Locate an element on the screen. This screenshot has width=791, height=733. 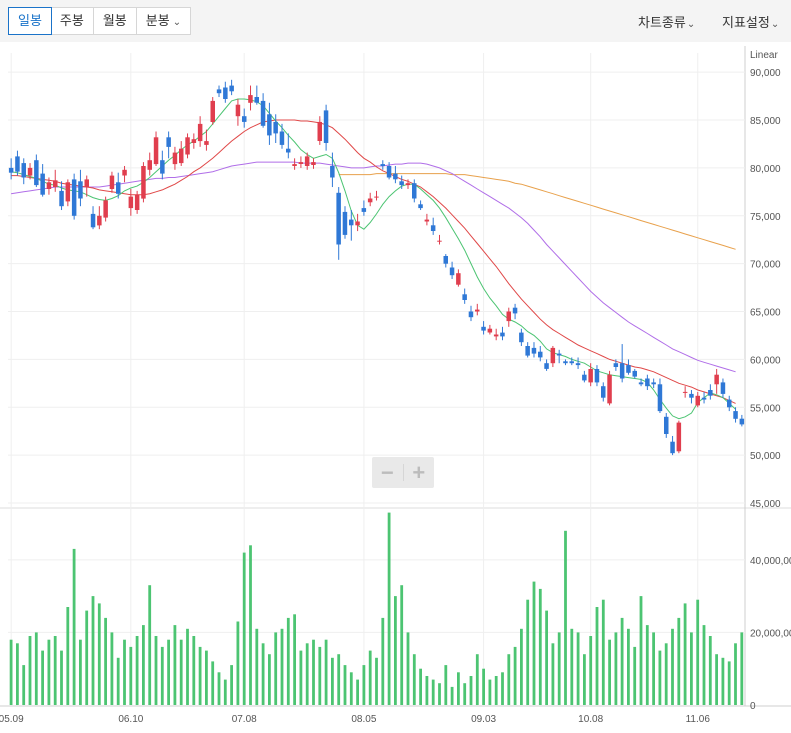
date-tick-label: 11.06 is located at coordinates (698, 719).